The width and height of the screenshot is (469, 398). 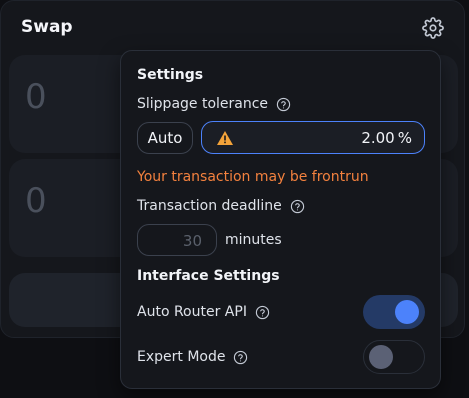 I want to click on auto-router-label: Auto Router API, so click(x=192, y=312).